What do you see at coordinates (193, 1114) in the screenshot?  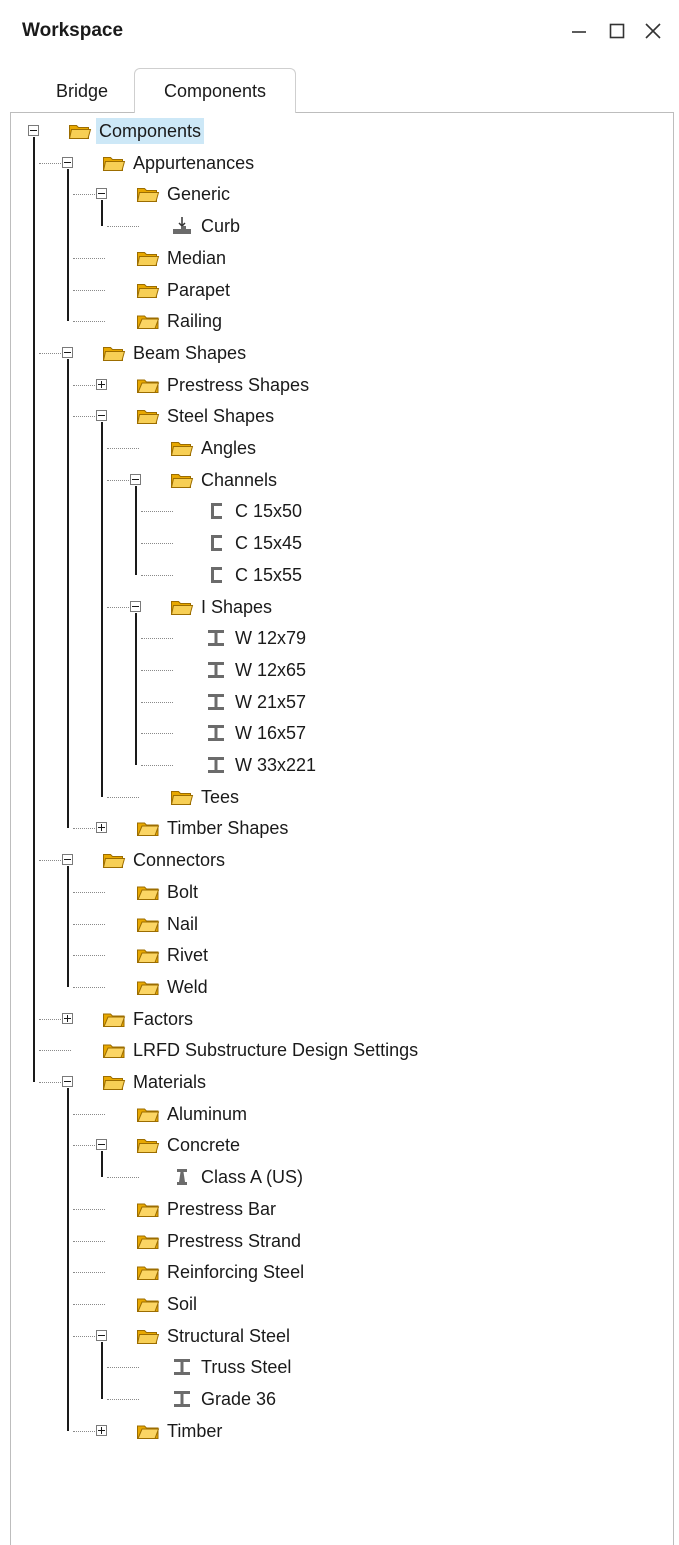 I see `tree-node-aluminum: Aluminum` at bounding box center [193, 1114].